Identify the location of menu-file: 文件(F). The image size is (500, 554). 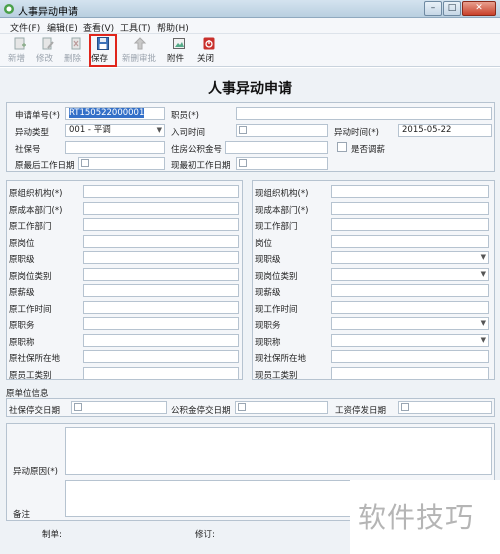
(25, 27).